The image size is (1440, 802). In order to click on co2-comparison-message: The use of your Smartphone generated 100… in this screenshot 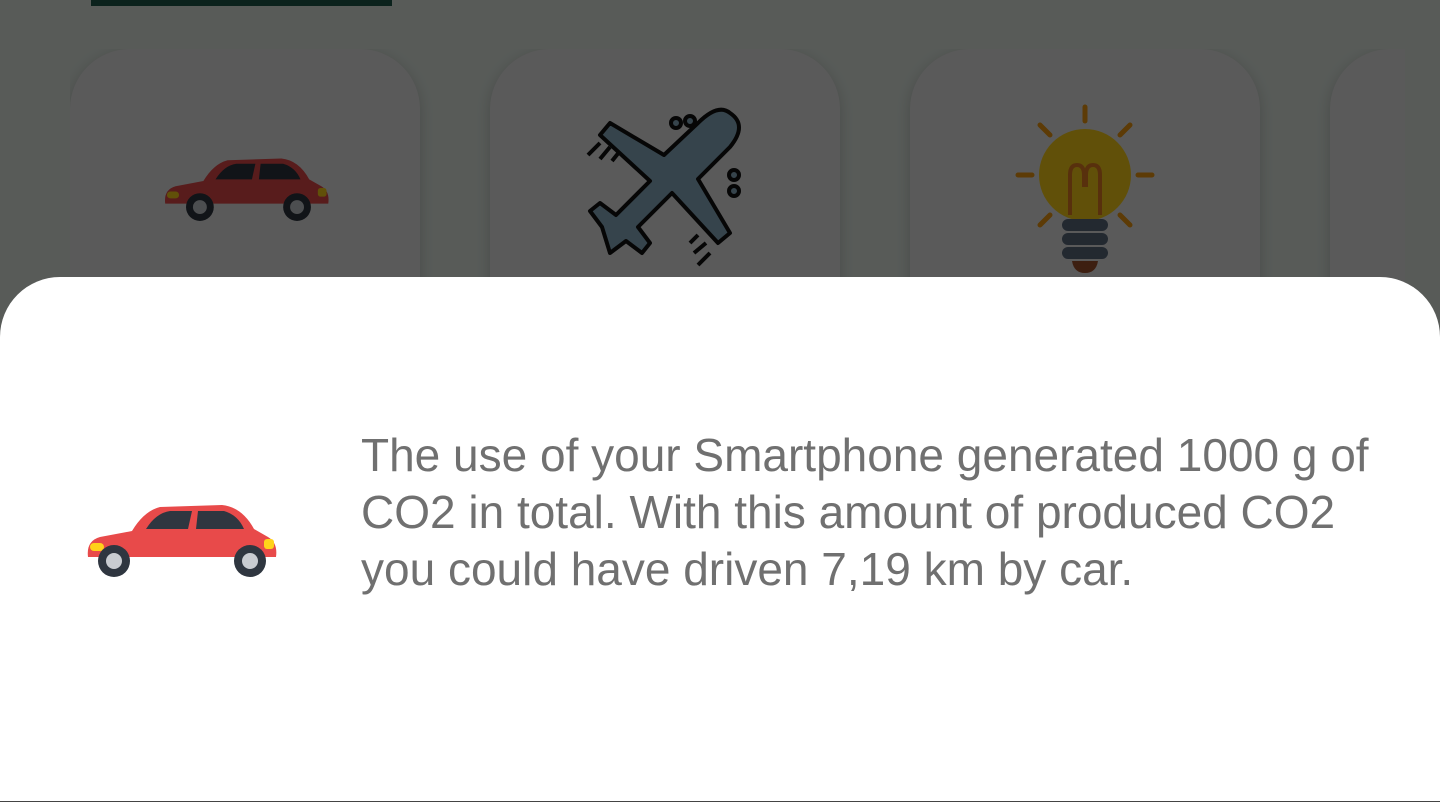, I will do `click(865, 512)`.